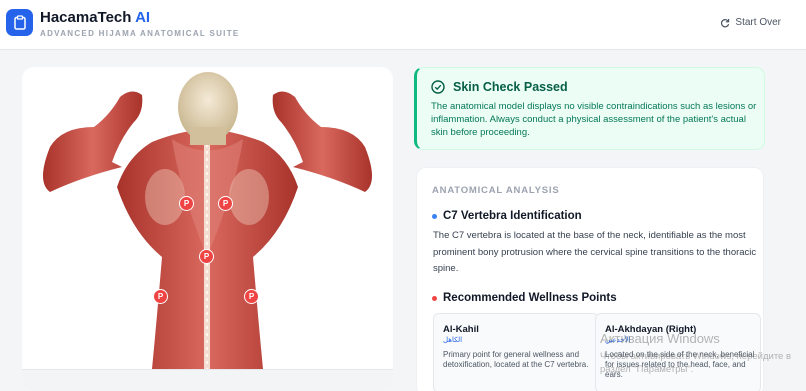  What do you see at coordinates (530, 298) in the screenshot?
I see `recommended-title: Recommended Wellness Points` at bounding box center [530, 298].